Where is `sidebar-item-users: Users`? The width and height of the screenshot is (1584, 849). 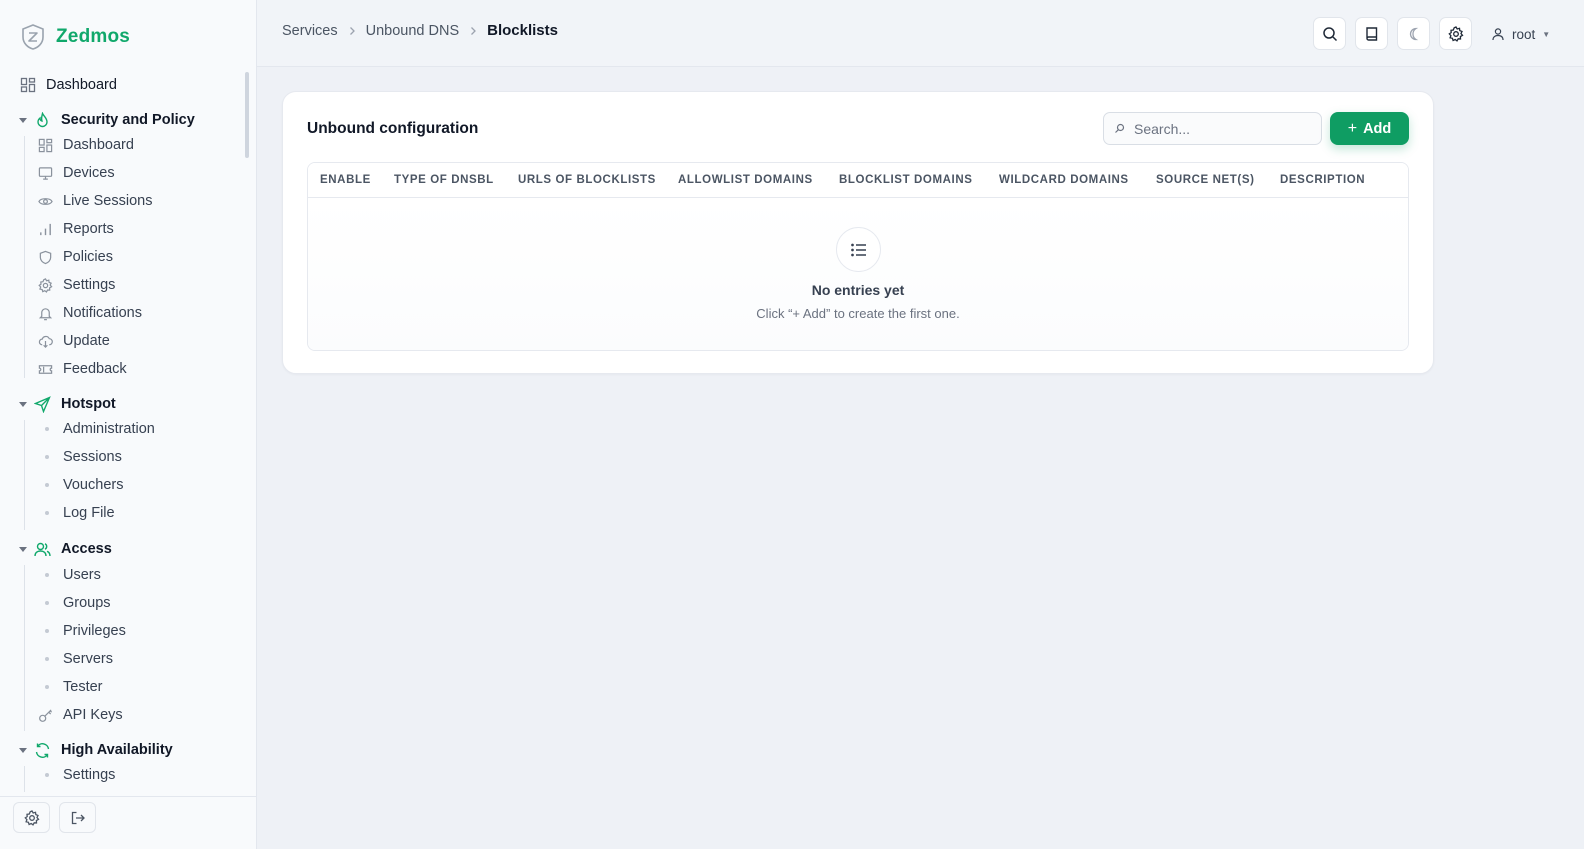
sidebar-item-users: Users is located at coordinates (69, 575).